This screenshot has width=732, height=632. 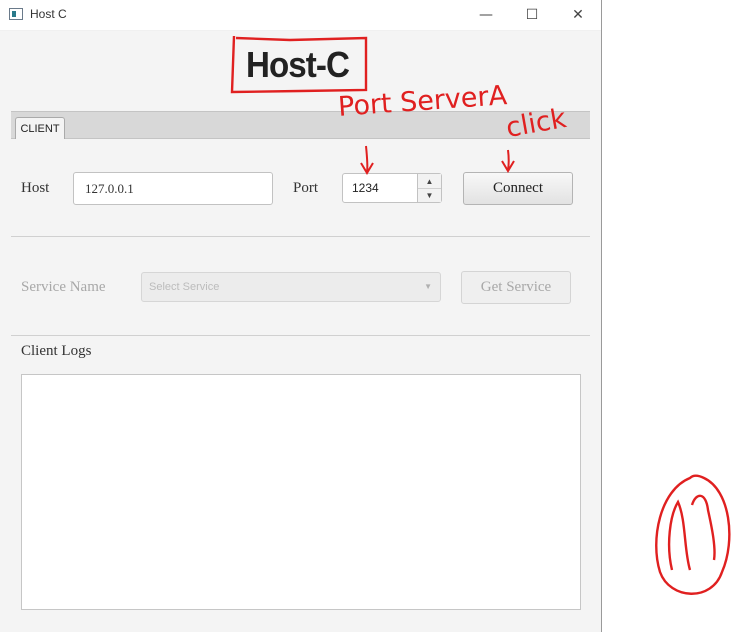 I want to click on doodle-drawing, so click(x=693, y=534).